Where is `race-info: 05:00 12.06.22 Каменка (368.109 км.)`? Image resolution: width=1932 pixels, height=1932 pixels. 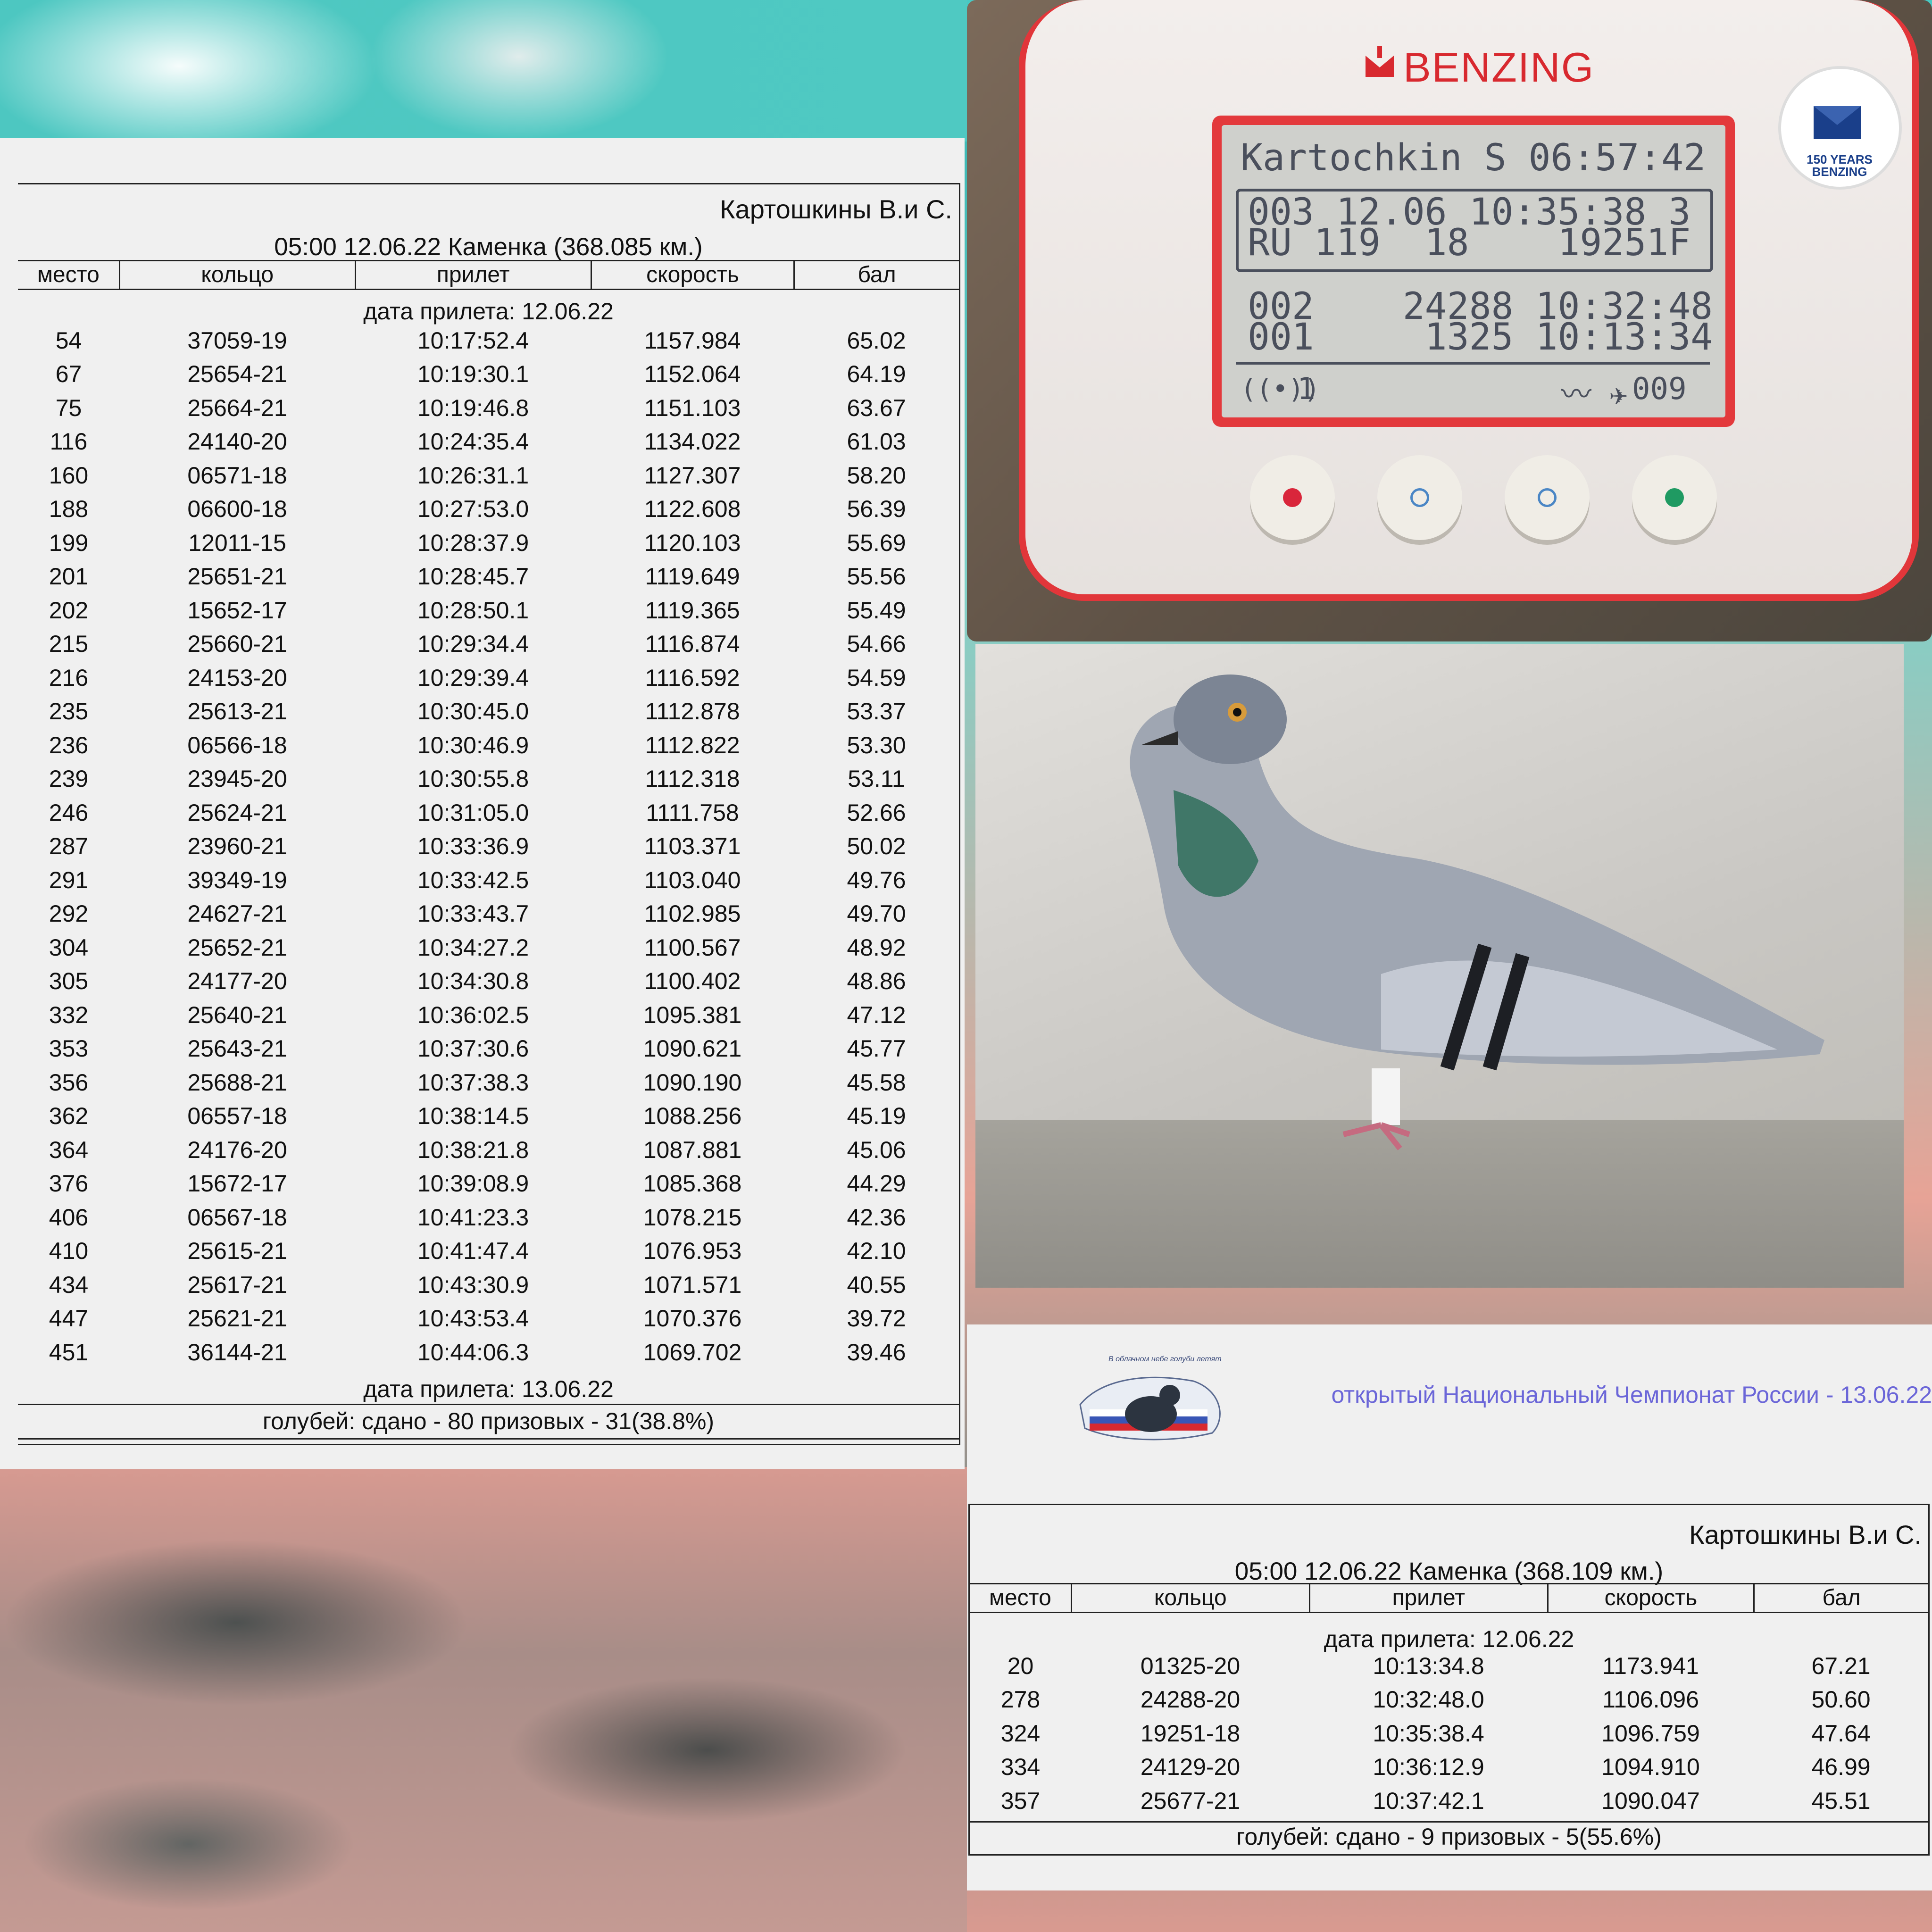 race-info: 05:00 12.06.22 Каменка (368.109 км.) is located at coordinates (1449, 1571).